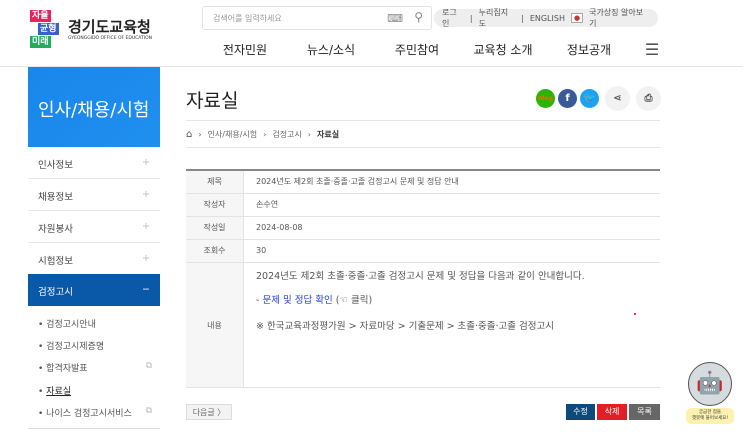  I want to click on submenu-item-active: • 자료실, so click(95, 390).